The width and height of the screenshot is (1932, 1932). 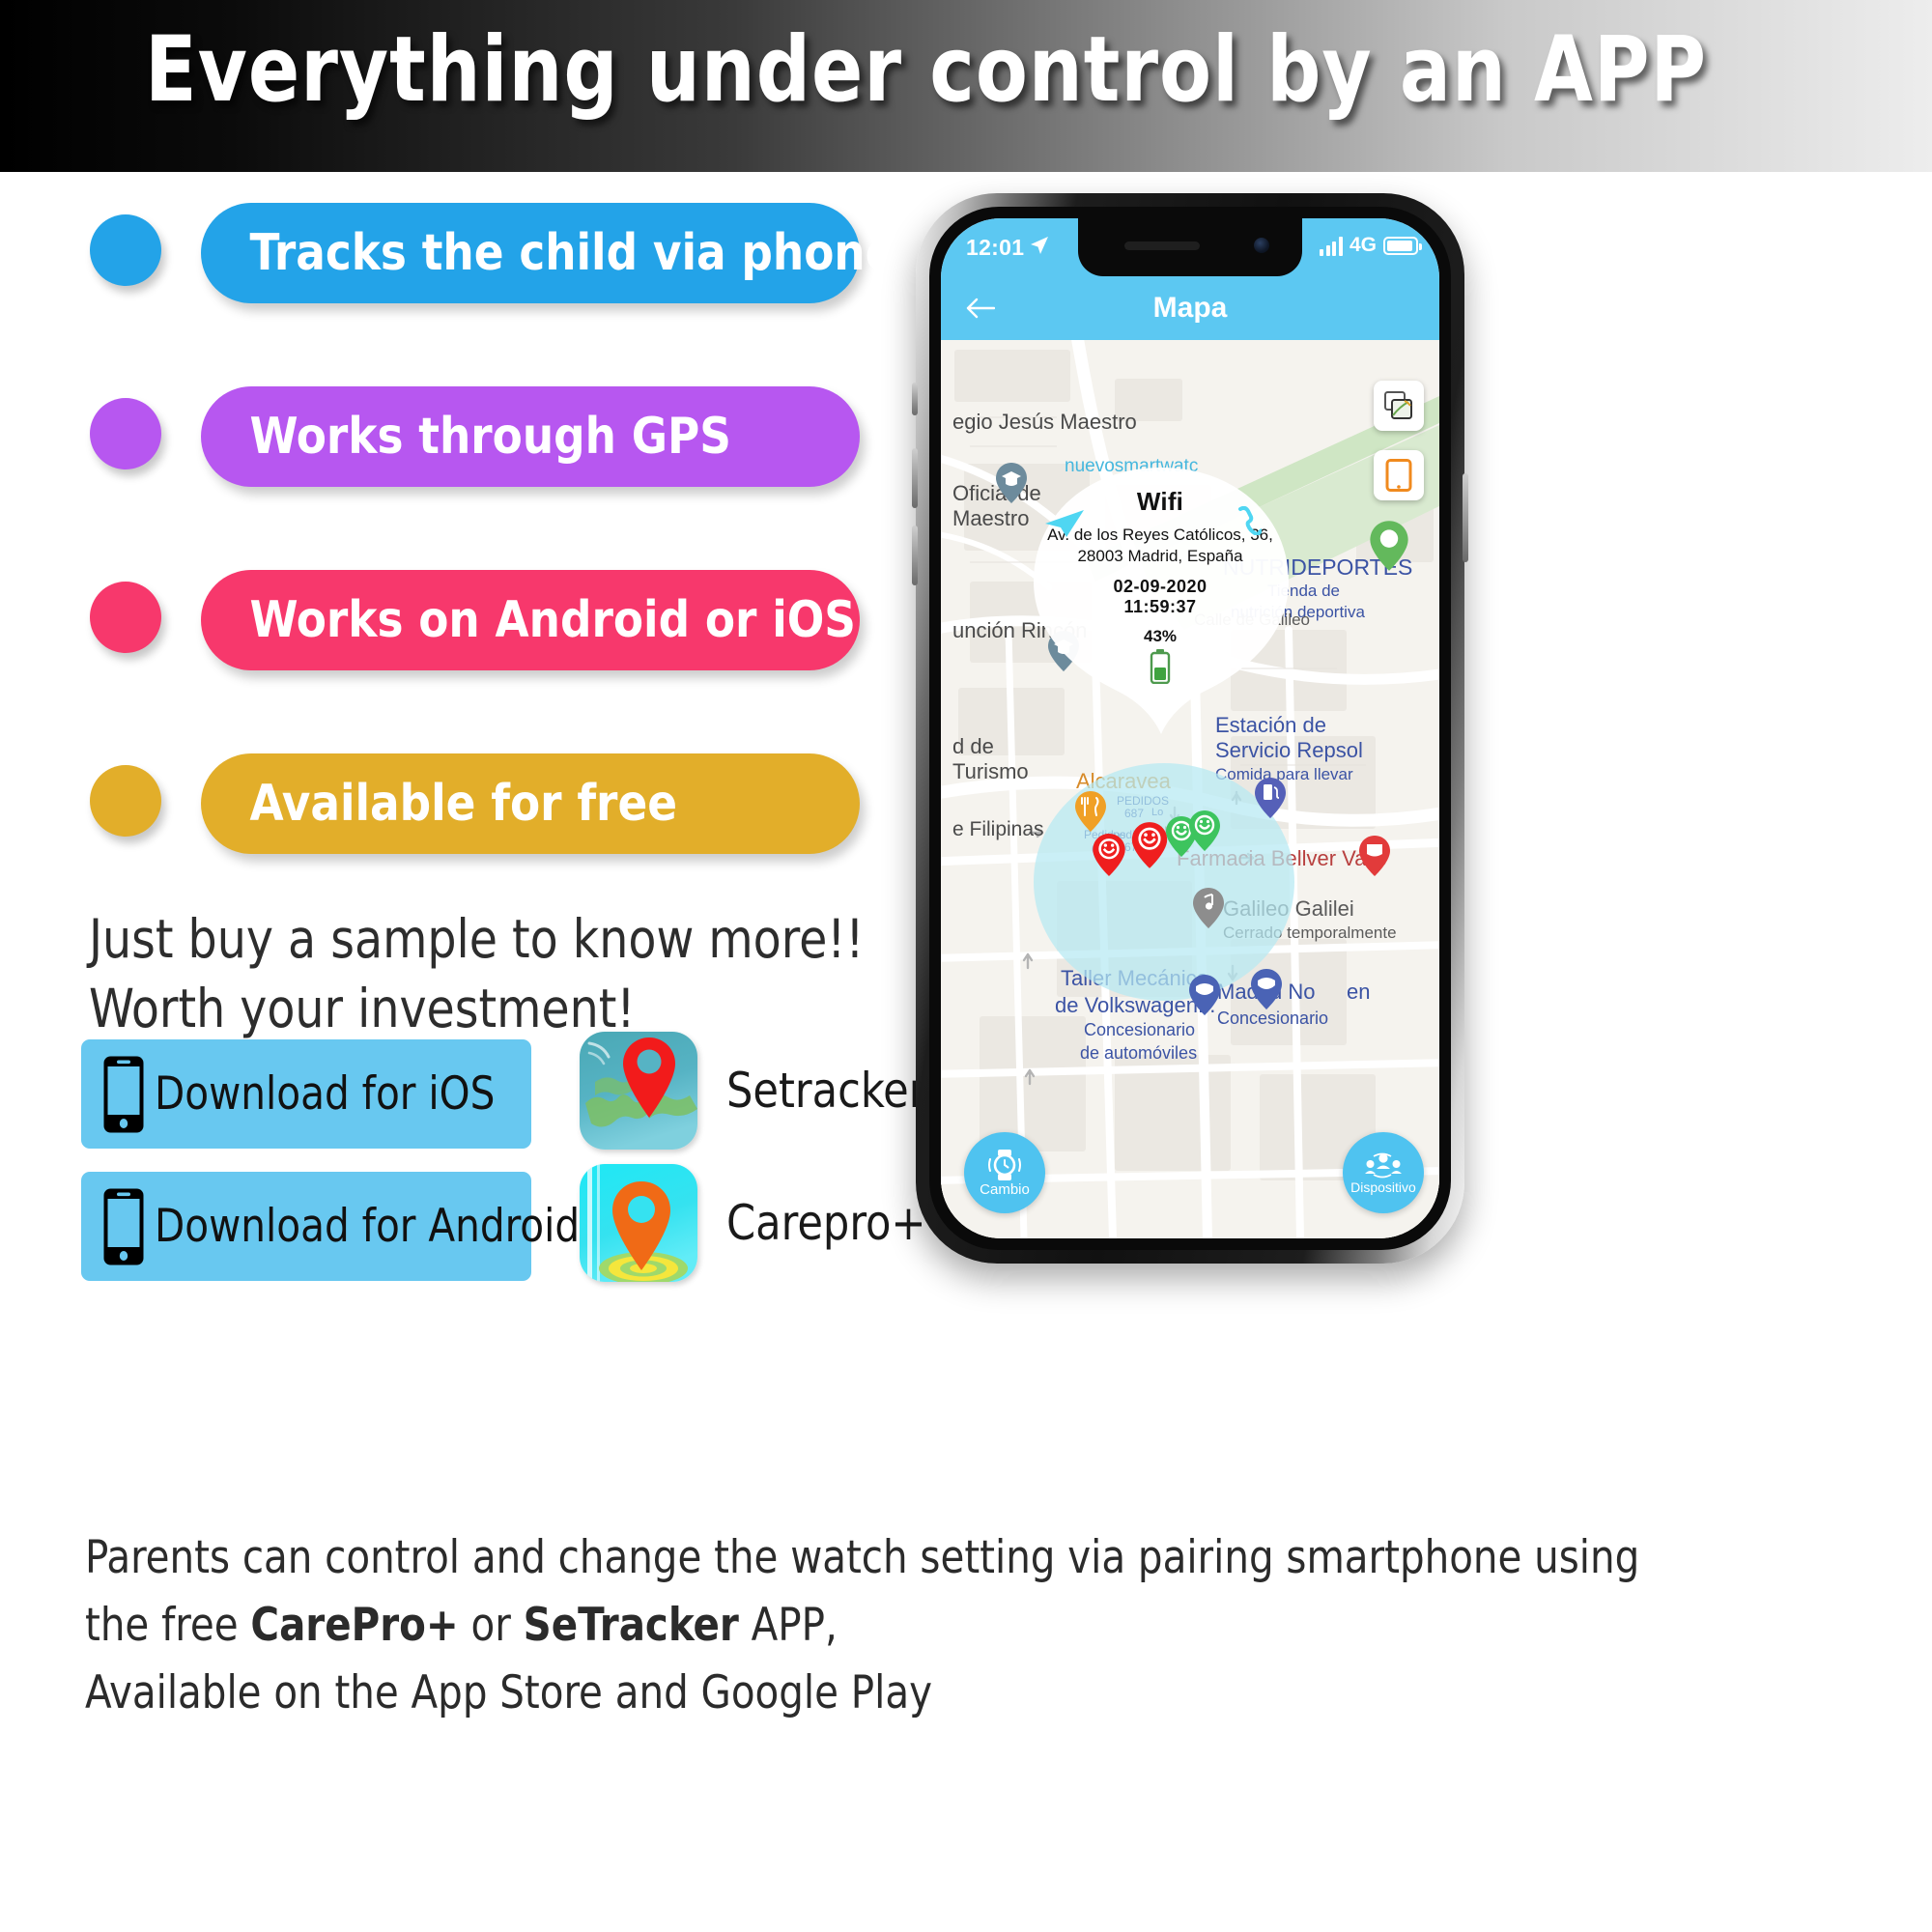 What do you see at coordinates (1160, 636) in the screenshot?
I see `info-bubble-battery-pct: 43%` at bounding box center [1160, 636].